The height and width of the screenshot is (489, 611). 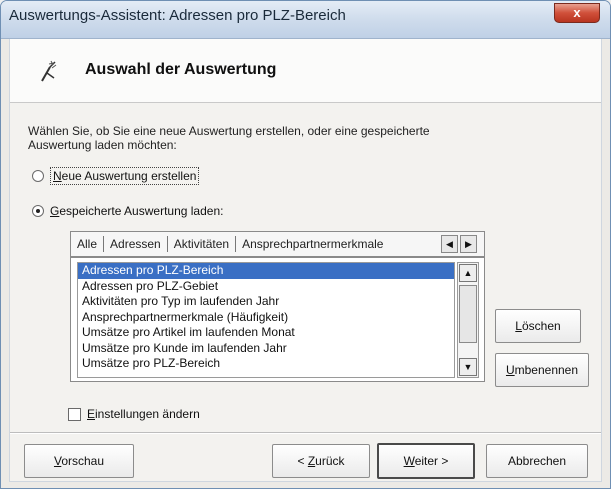 What do you see at coordinates (266, 271) in the screenshot?
I see `list-item: Adressen pro PLZ-Bereich` at bounding box center [266, 271].